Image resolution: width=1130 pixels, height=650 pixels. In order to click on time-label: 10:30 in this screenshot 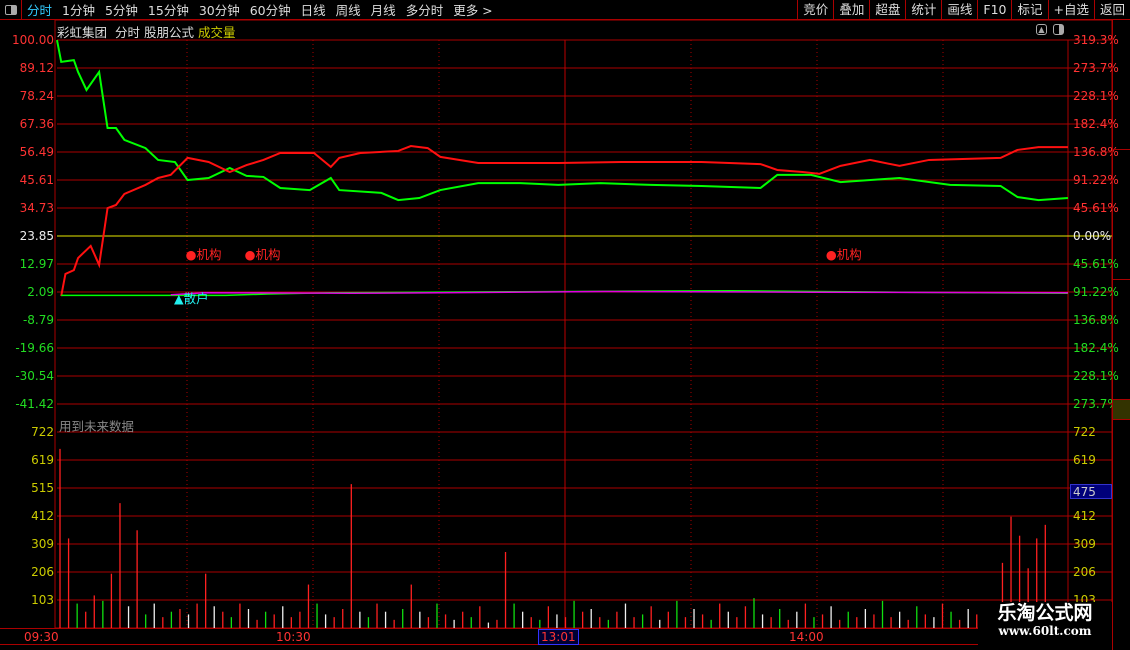, I will do `click(293, 637)`.